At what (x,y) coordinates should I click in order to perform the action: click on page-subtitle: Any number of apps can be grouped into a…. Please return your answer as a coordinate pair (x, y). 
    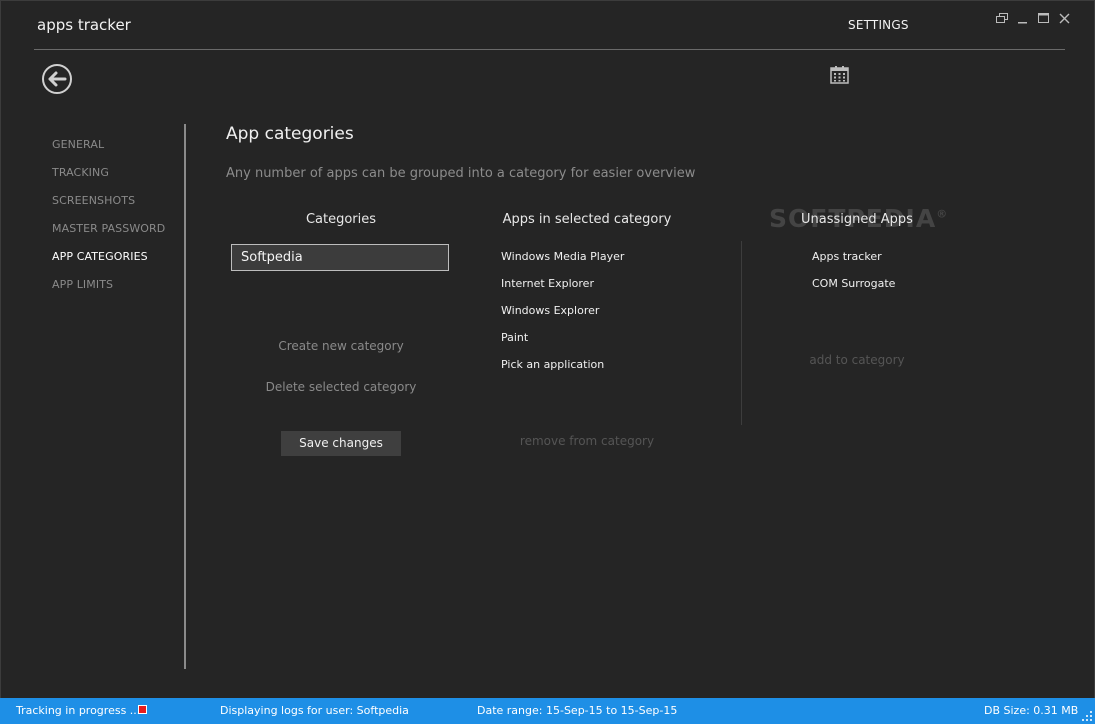
    Looking at the image, I should click on (461, 173).